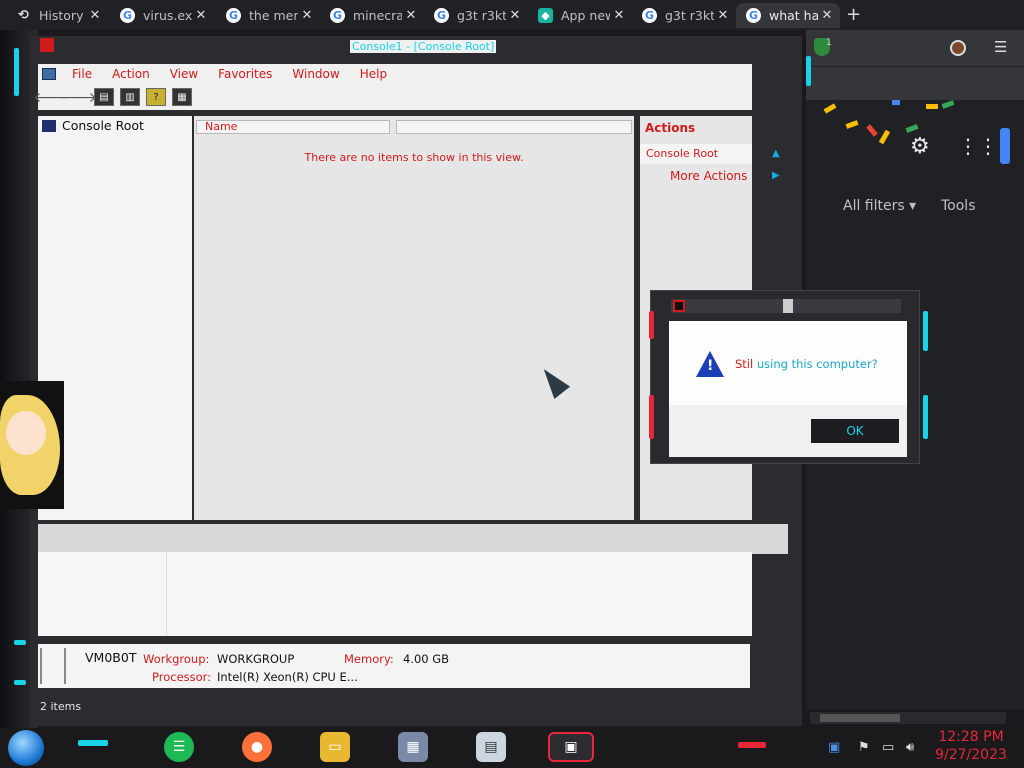 The height and width of the screenshot is (768, 1024). I want to click on display-tray-icon: ▭, so click(888, 747).